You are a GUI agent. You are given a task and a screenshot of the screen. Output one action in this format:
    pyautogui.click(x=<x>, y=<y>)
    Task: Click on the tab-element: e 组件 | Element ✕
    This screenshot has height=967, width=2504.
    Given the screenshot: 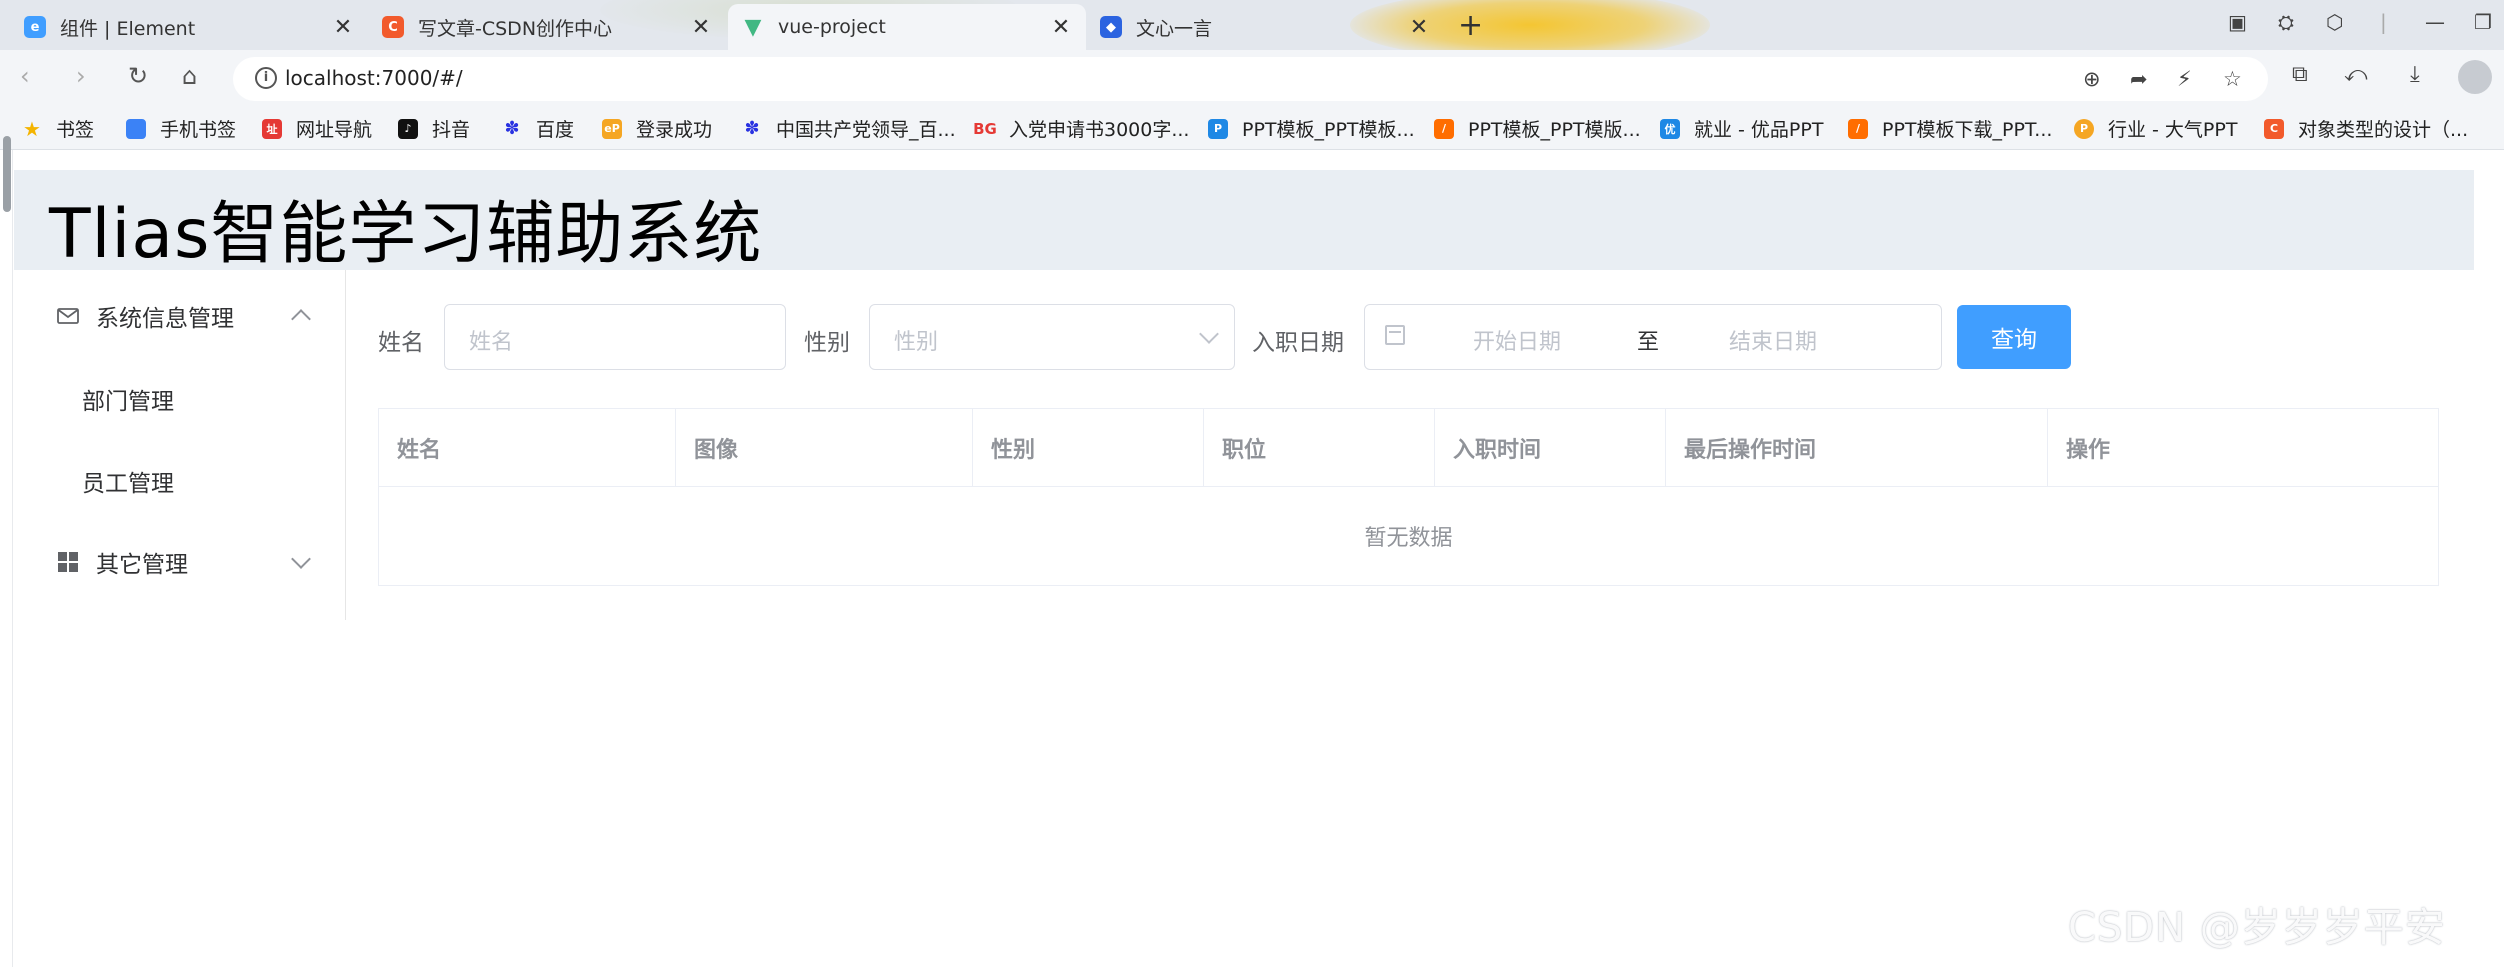 What is the action you would take?
    pyautogui.click(x=189, y=27)
    